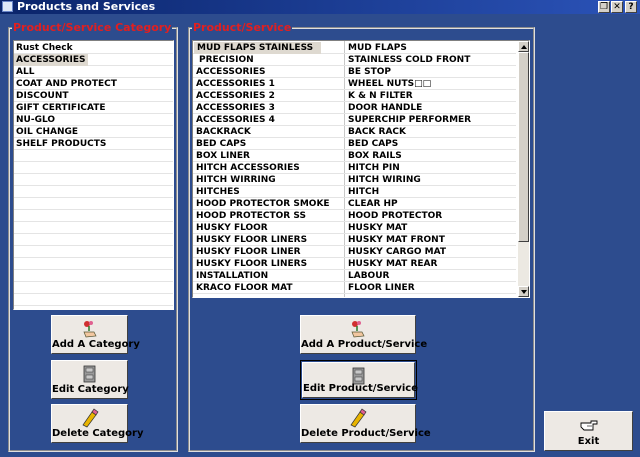 The width and height of the screenshot is (640, 457). I want to click on product-name-cell: HOOD PROTECTOR SMOKE, so click(263, 204).